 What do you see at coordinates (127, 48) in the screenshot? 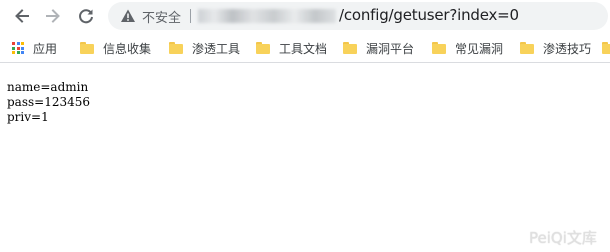
I see `bookmark-label: 信息收集` at bounding box center [127, 48].